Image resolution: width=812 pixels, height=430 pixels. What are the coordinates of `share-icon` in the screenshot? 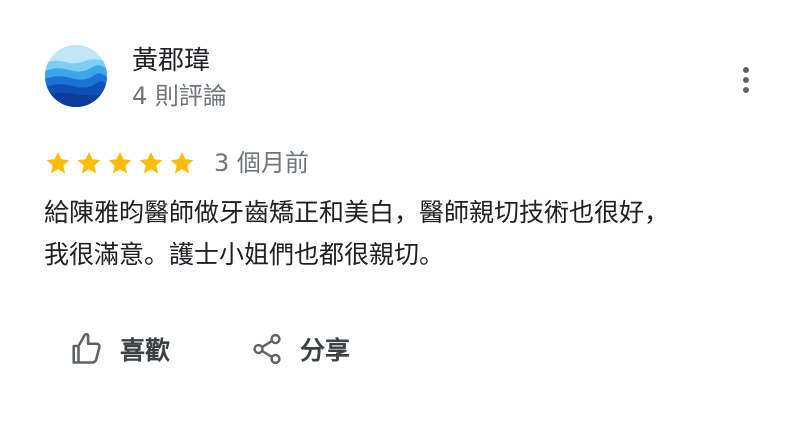 It's located at (267, 349).